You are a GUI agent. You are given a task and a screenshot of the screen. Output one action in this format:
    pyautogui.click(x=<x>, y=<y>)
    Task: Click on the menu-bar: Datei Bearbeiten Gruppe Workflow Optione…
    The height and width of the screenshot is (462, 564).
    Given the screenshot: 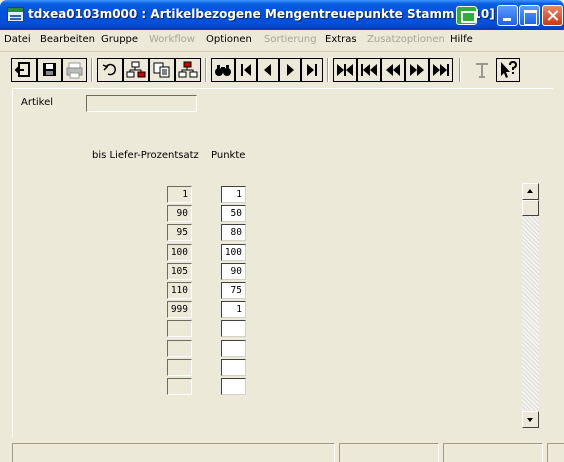 What is the action you would take?
    pyautogui.click(x=282, y=41)
    